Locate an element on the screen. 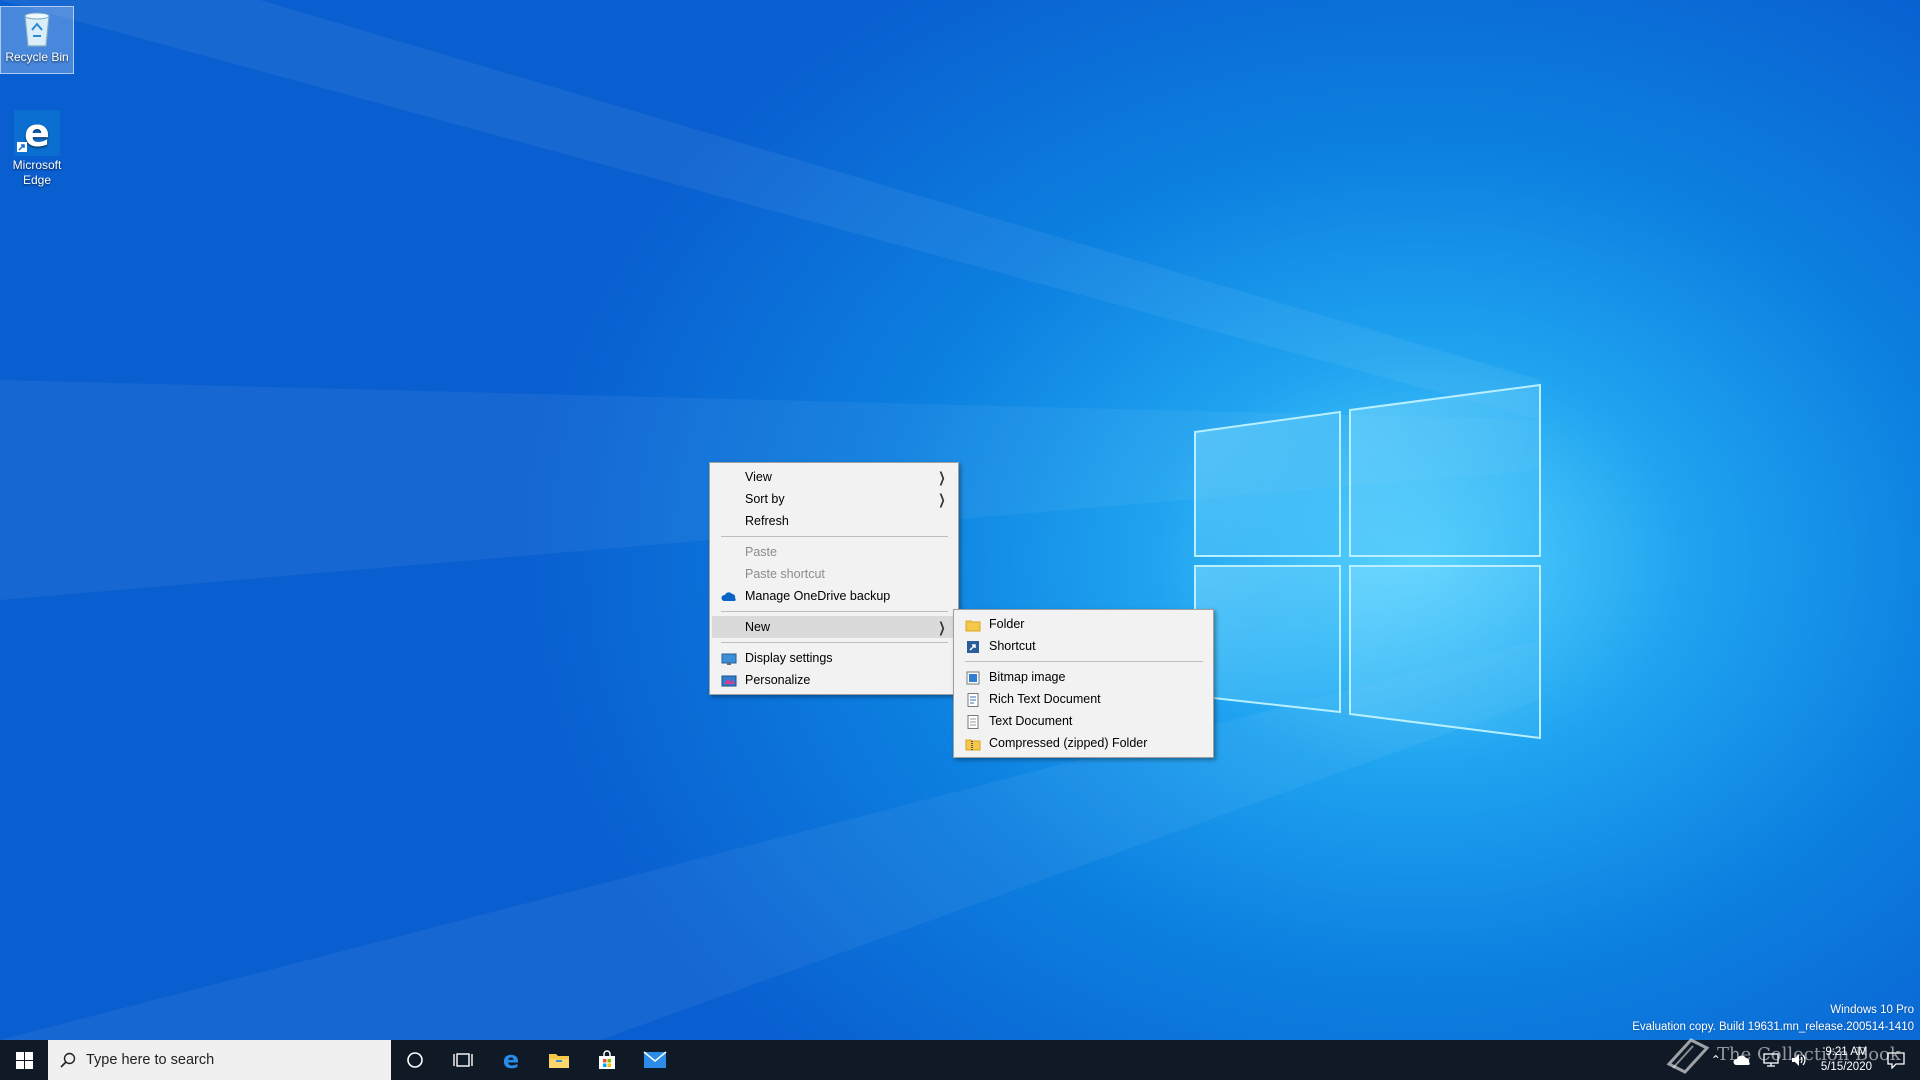  logo-watermark-text: The Collection Book is located at coordinates (1809, 1054).